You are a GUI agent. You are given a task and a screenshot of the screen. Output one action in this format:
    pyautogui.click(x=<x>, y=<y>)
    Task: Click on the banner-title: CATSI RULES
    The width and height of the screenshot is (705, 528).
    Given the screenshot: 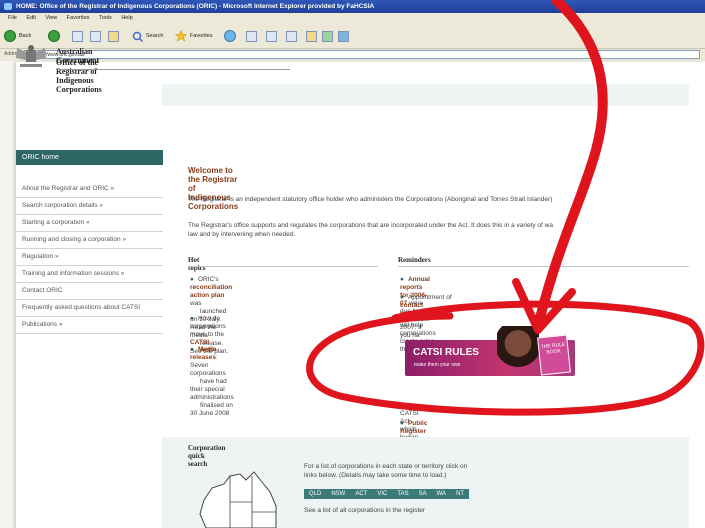 What is the action you would take?
    pyautogui.click(x=446, y=352)
    